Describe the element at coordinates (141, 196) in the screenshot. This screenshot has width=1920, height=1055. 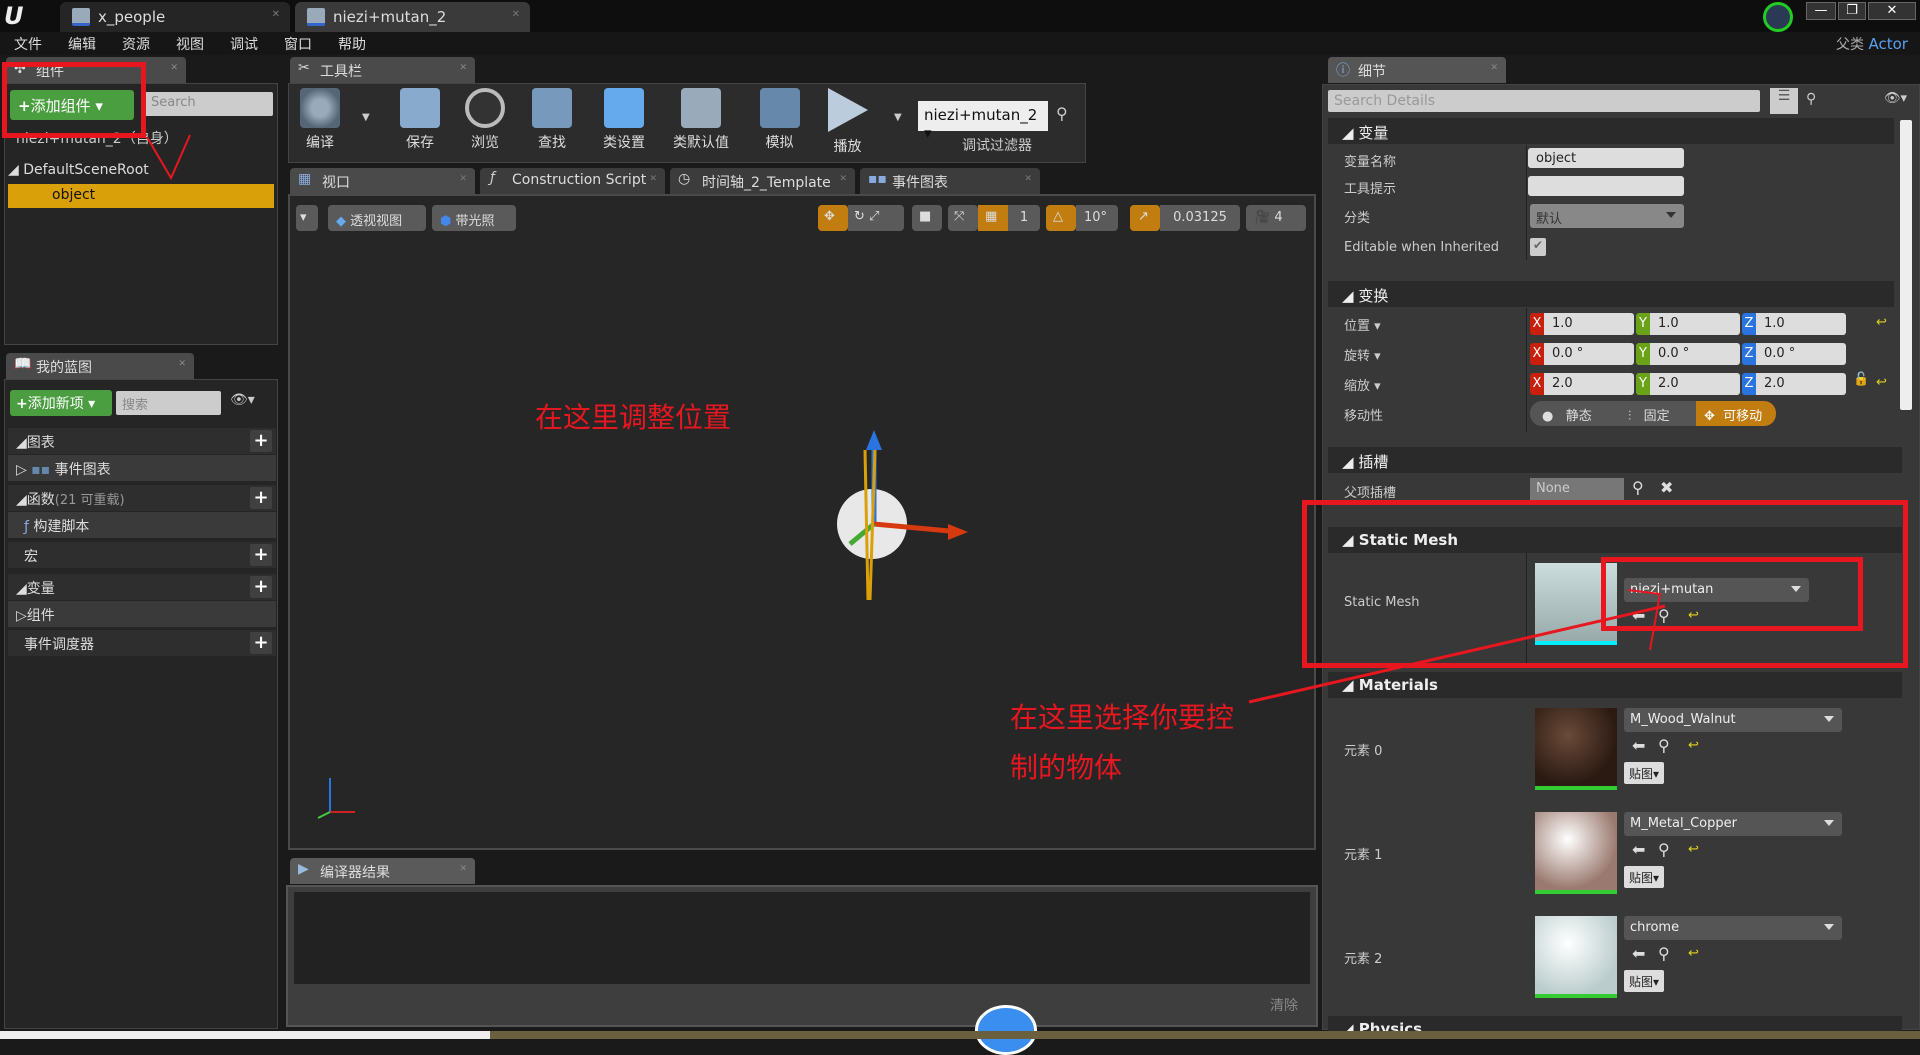
I see `tree-item-object: object` at that location.